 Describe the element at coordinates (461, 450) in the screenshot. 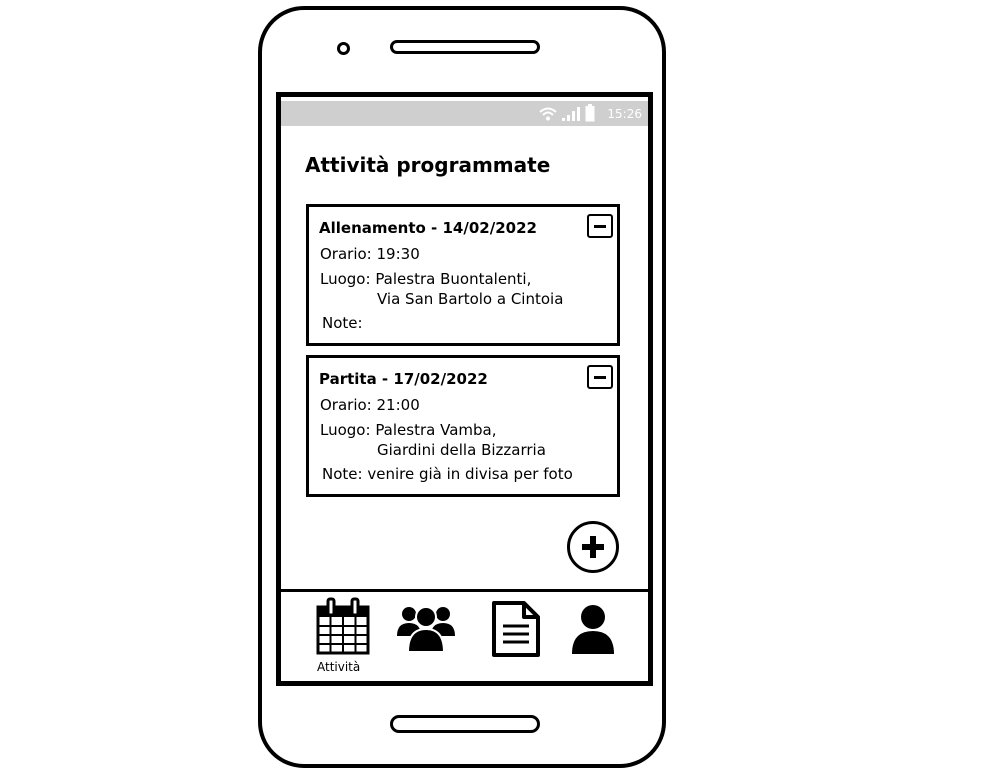

I see `place-value-line2: Giardini della Bizzarria` at that location.